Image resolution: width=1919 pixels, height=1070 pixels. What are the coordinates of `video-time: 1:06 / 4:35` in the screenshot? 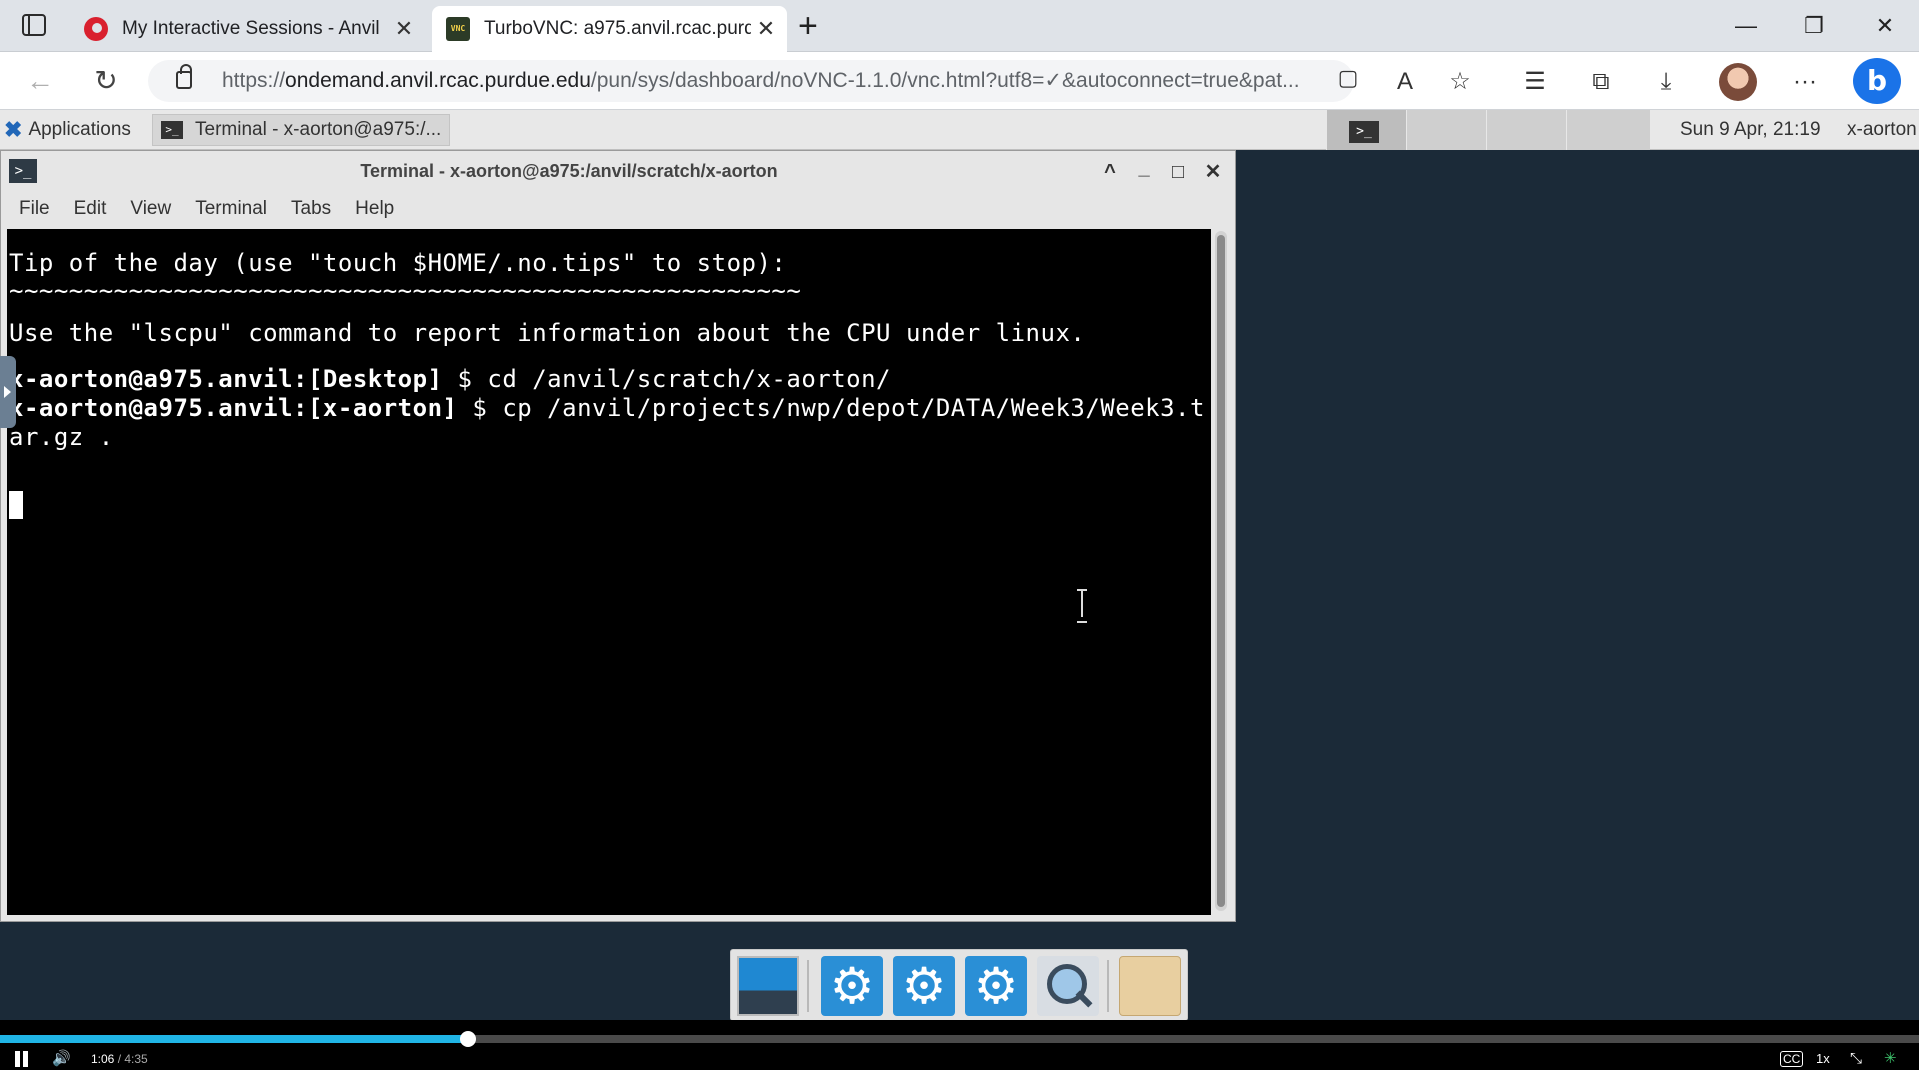 It's located at (119, 1059).